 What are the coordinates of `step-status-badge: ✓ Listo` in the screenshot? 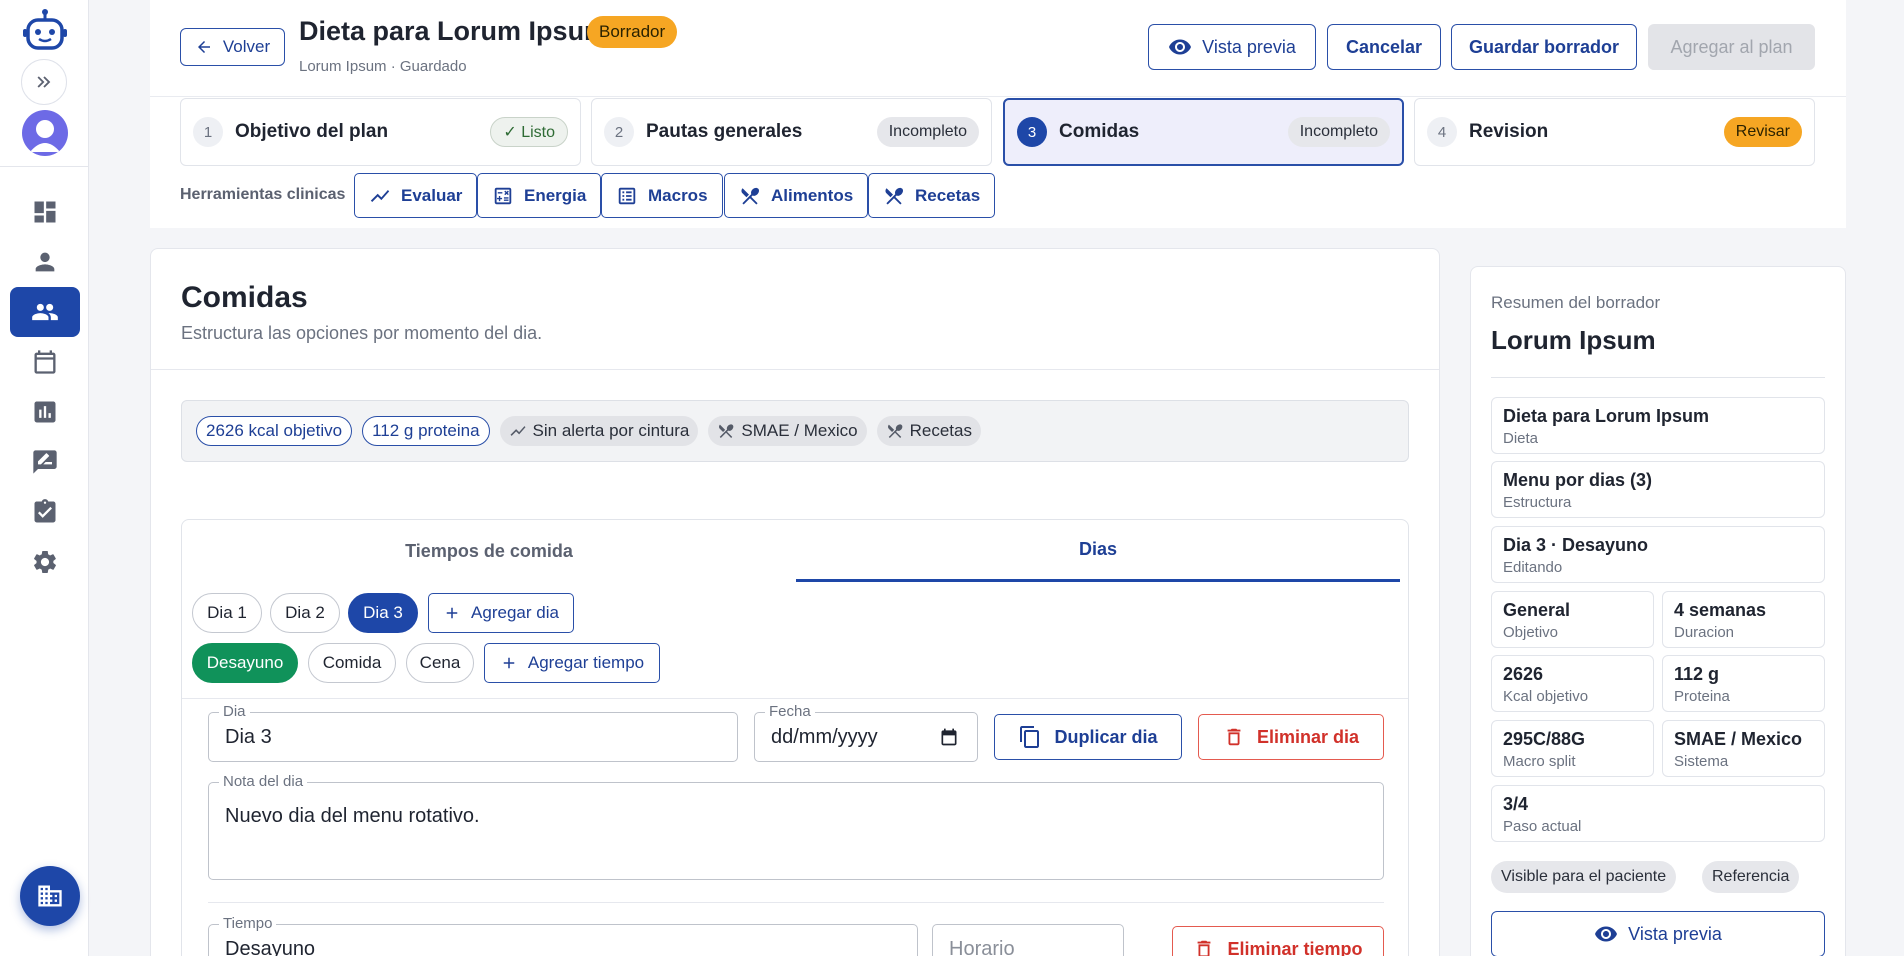 It's located at (529, 132).